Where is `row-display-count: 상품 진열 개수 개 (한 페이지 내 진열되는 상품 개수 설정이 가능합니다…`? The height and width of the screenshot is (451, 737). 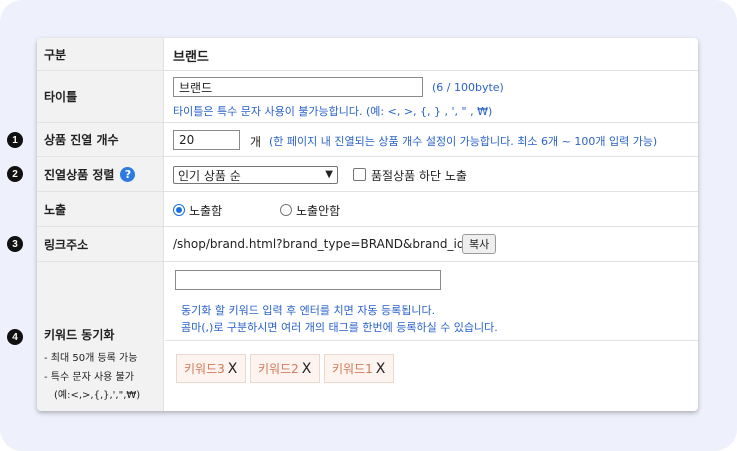
row-display-count: 상품 진열 개수 개 (한 페이지 내 진열되는 상품 개수 설정이 가능합니다… is located at coordinates (367, 140).